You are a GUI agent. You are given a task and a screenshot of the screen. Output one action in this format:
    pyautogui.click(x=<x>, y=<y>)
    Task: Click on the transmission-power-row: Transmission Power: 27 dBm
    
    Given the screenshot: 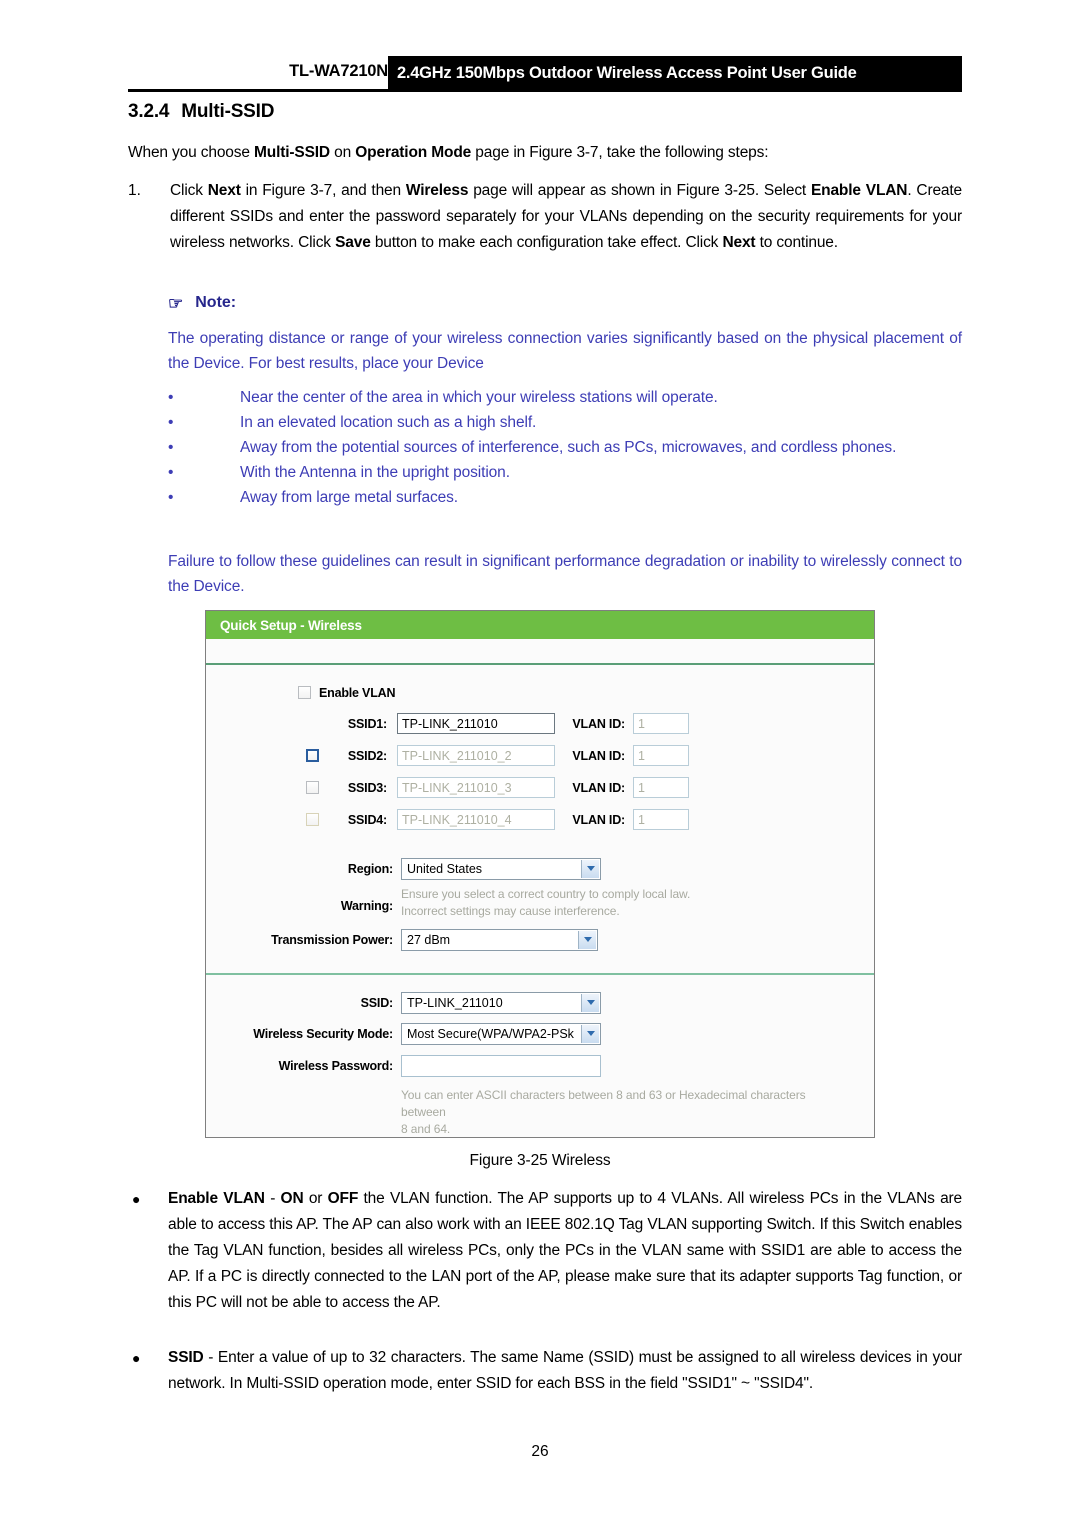 What is the action you would take?
    pyautogui.click(x=540, y=939)
    